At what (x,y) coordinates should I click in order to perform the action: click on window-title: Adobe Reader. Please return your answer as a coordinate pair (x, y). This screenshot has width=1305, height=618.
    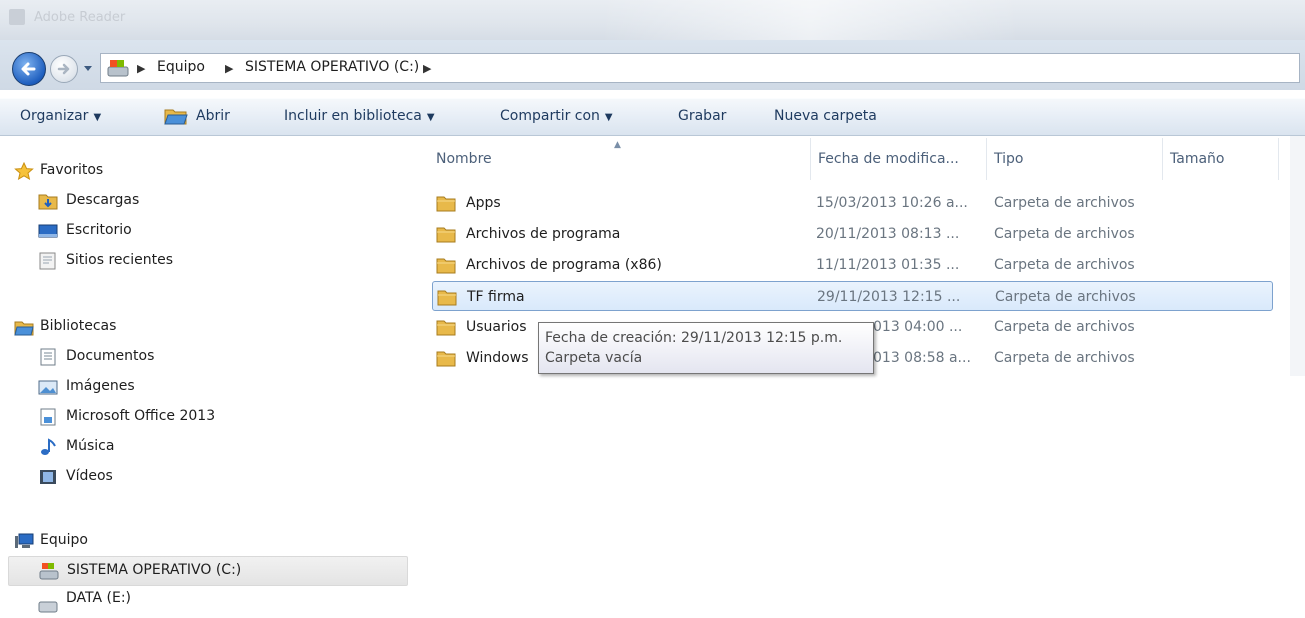
    Looking at the image, I should click on (80, 17).